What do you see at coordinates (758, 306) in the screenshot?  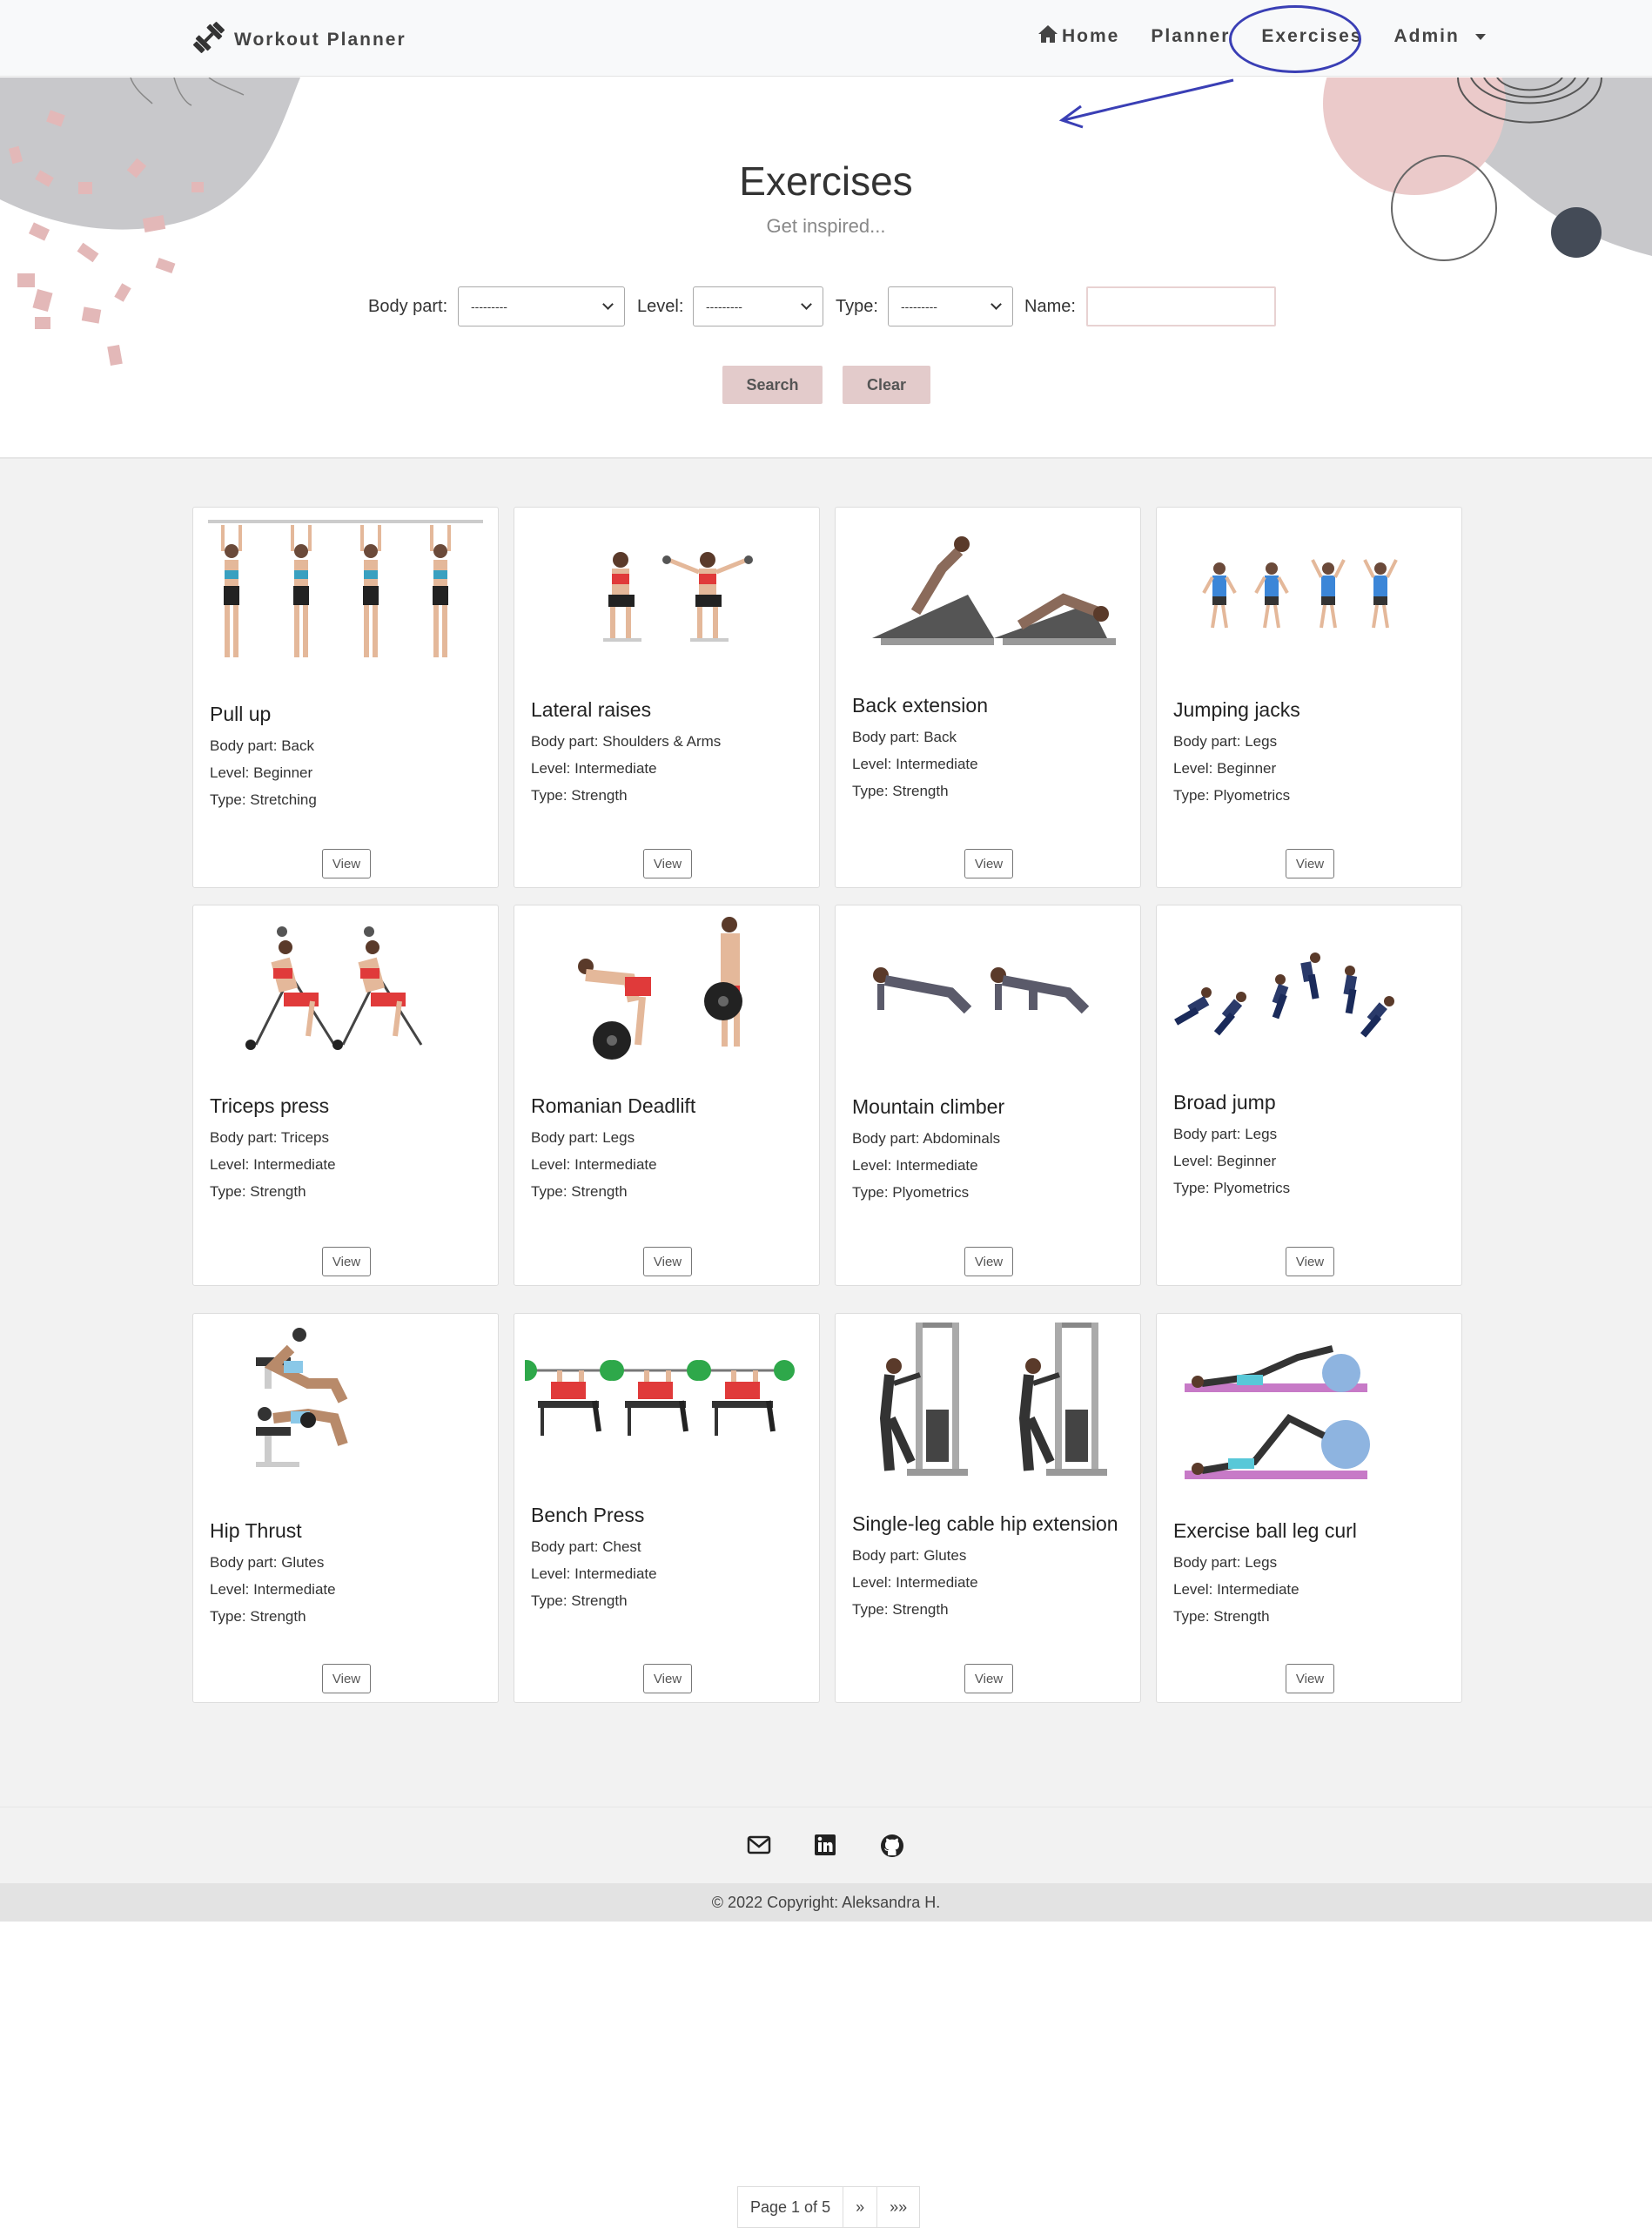 I see `level-select: ---------` at bounding box center [758, 306].